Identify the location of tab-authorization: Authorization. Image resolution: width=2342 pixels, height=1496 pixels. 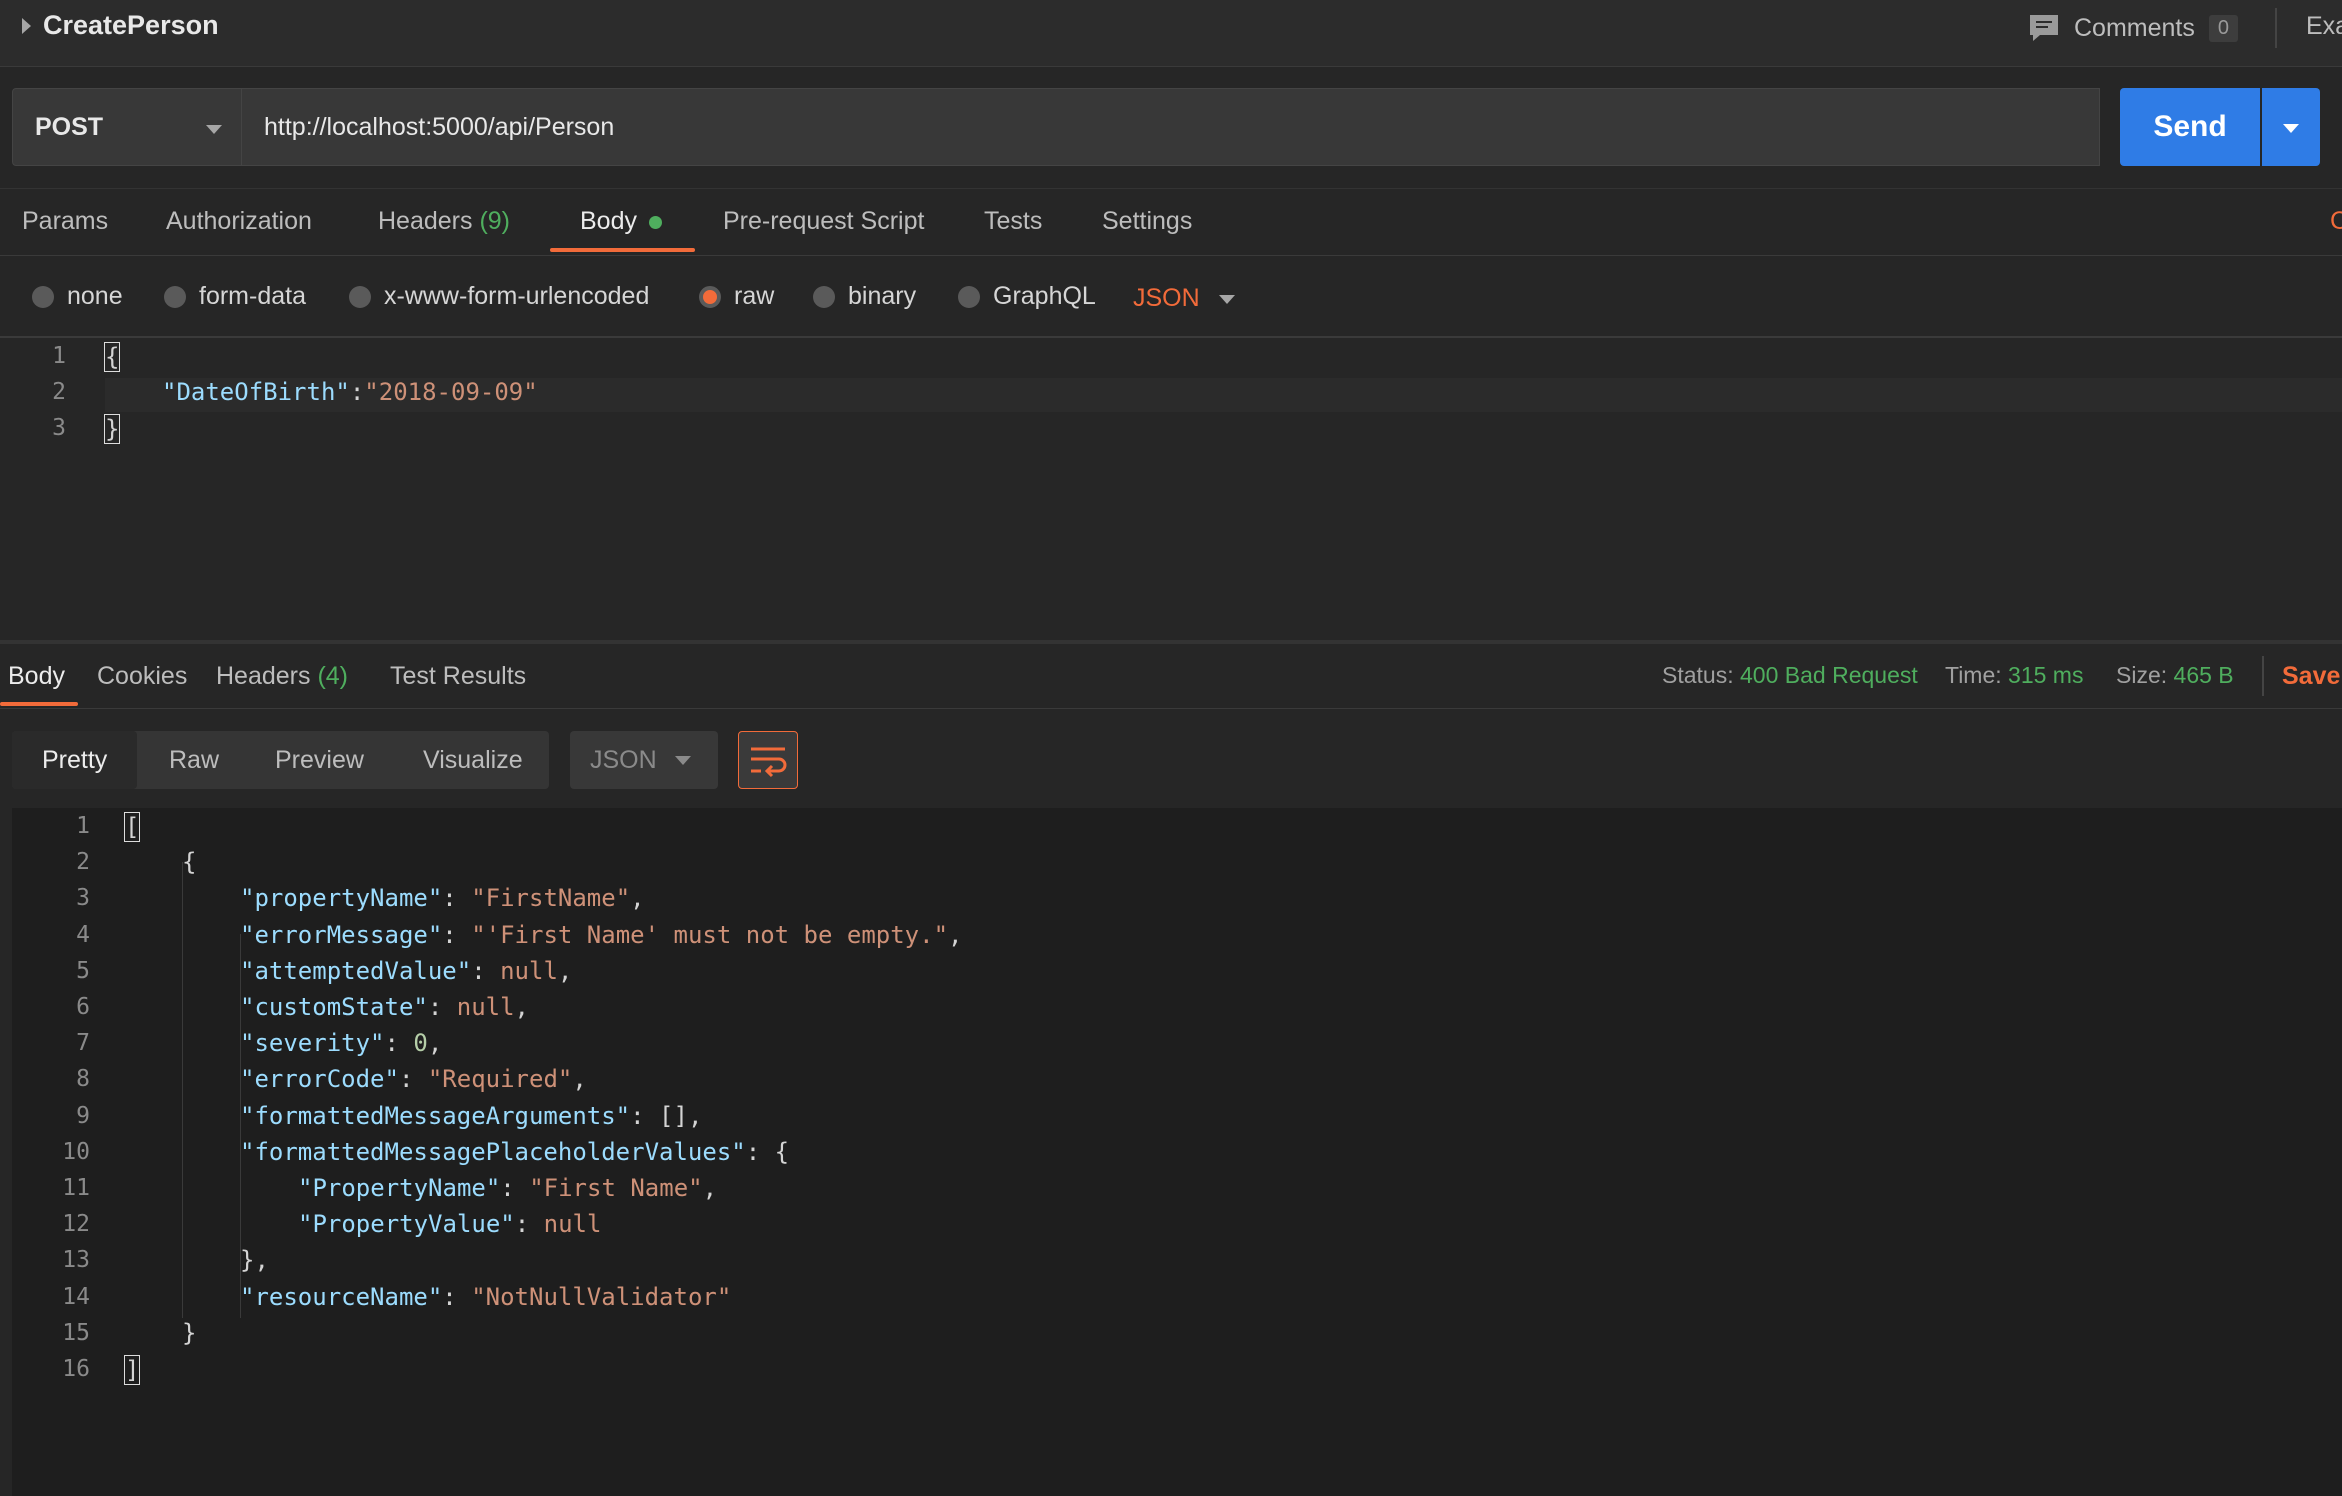
(239, 221).